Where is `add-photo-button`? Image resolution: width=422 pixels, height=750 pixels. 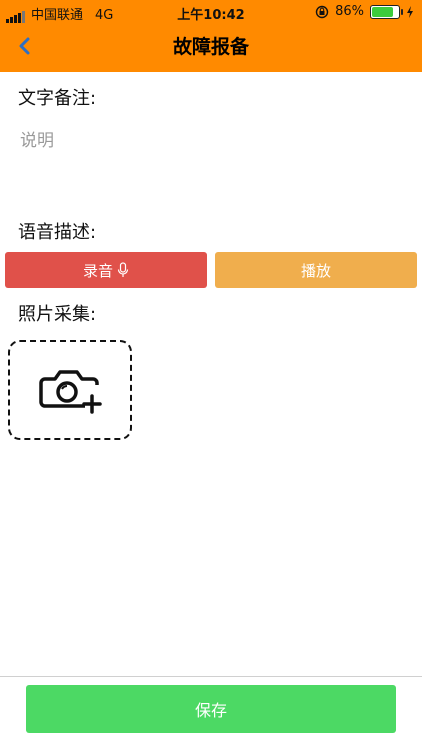 add-photo-button is located at coordinates (70, 390).